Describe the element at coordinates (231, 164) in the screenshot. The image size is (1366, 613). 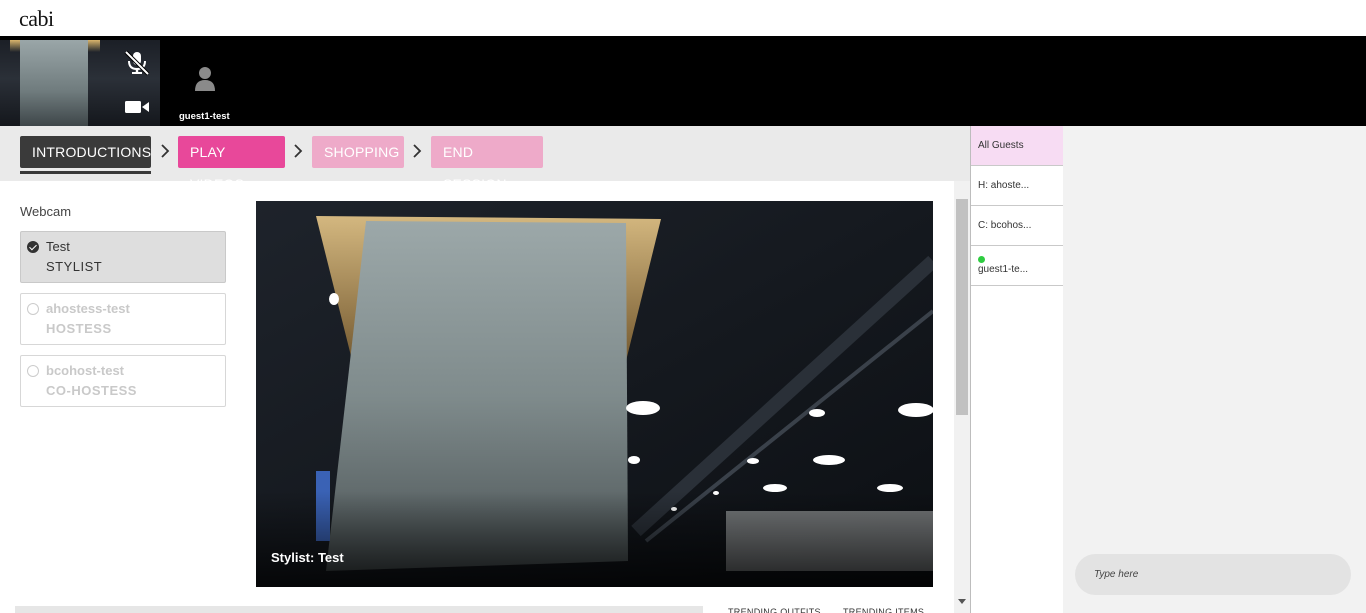
I see `step-play-videos: PLAY VIDEOS` at that location.